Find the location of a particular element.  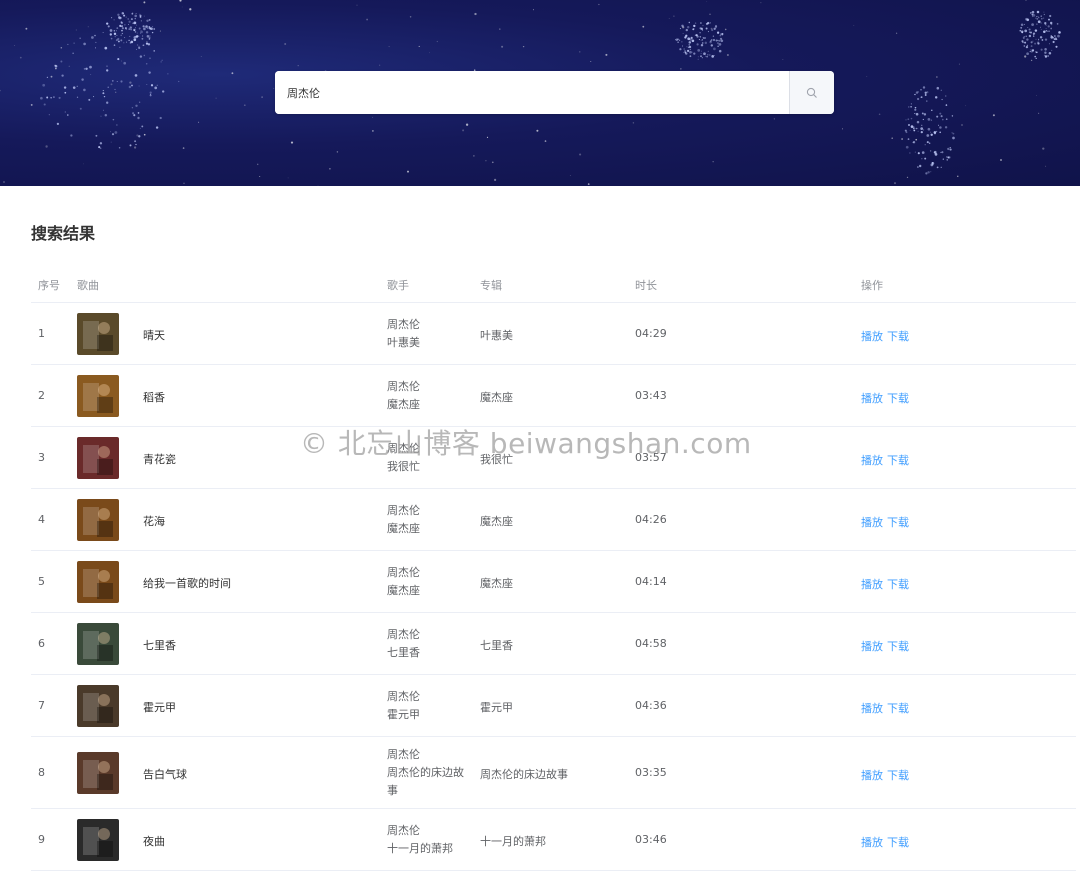

row-index: 1 is located at coordinates (41, 333).